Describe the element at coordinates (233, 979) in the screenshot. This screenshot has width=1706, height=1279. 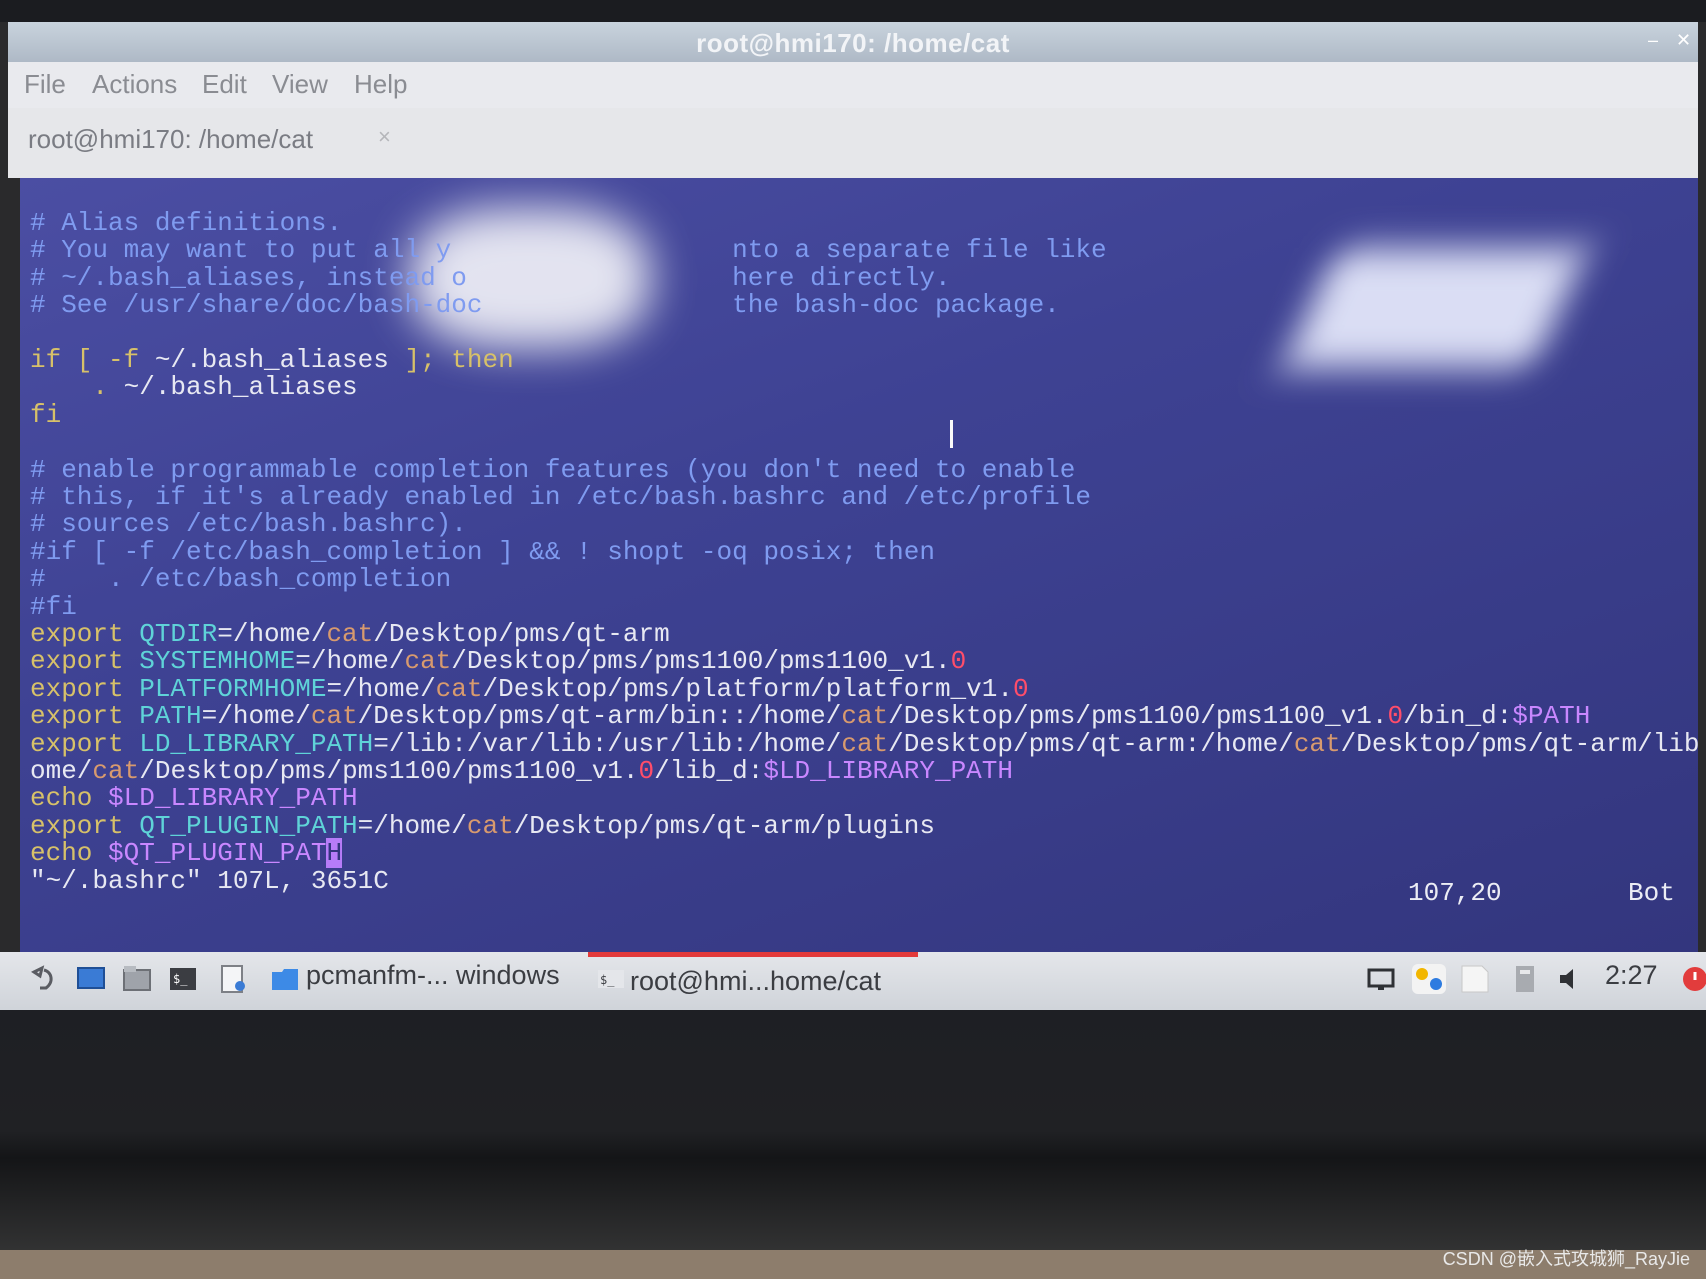
I see `text-editor-icon` at that location.